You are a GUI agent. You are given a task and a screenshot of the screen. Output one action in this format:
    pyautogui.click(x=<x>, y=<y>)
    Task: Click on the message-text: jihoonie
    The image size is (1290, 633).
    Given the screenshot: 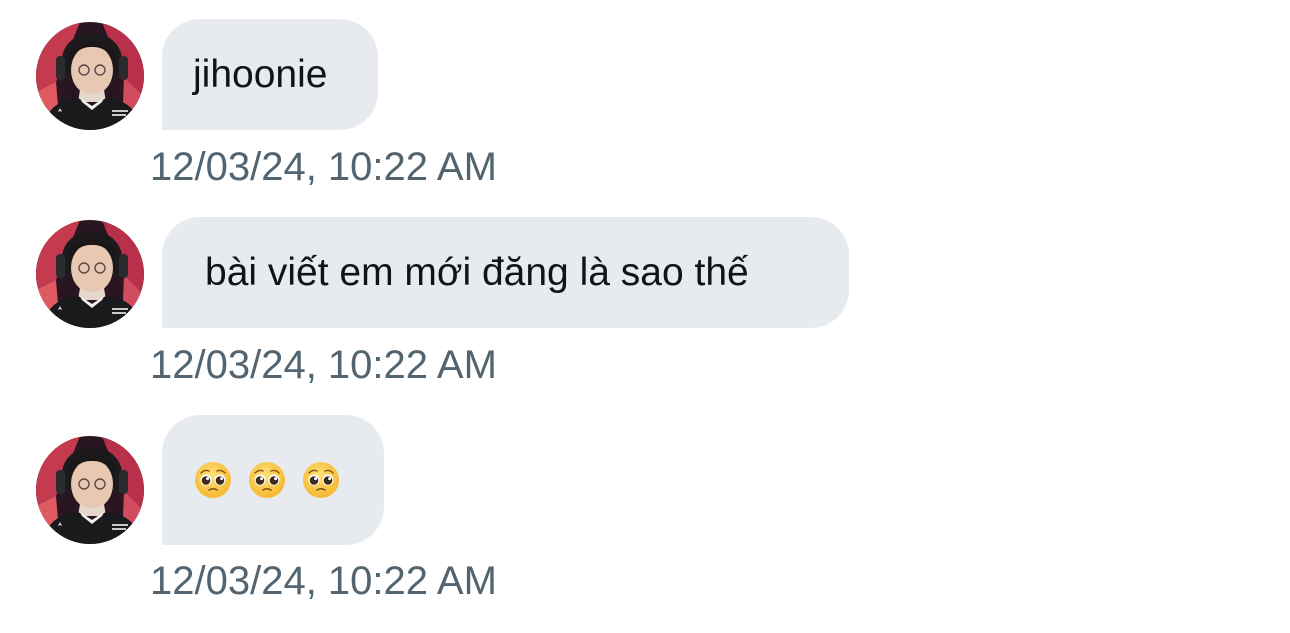 What is the action you would take?
    pyautogui.click(x=260, y=74)
    